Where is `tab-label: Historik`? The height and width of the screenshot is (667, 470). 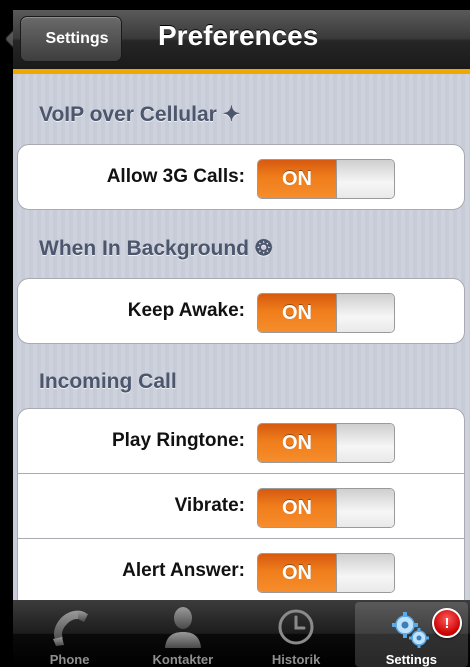
tab-label: Historik is located at coordinates (296, 659).